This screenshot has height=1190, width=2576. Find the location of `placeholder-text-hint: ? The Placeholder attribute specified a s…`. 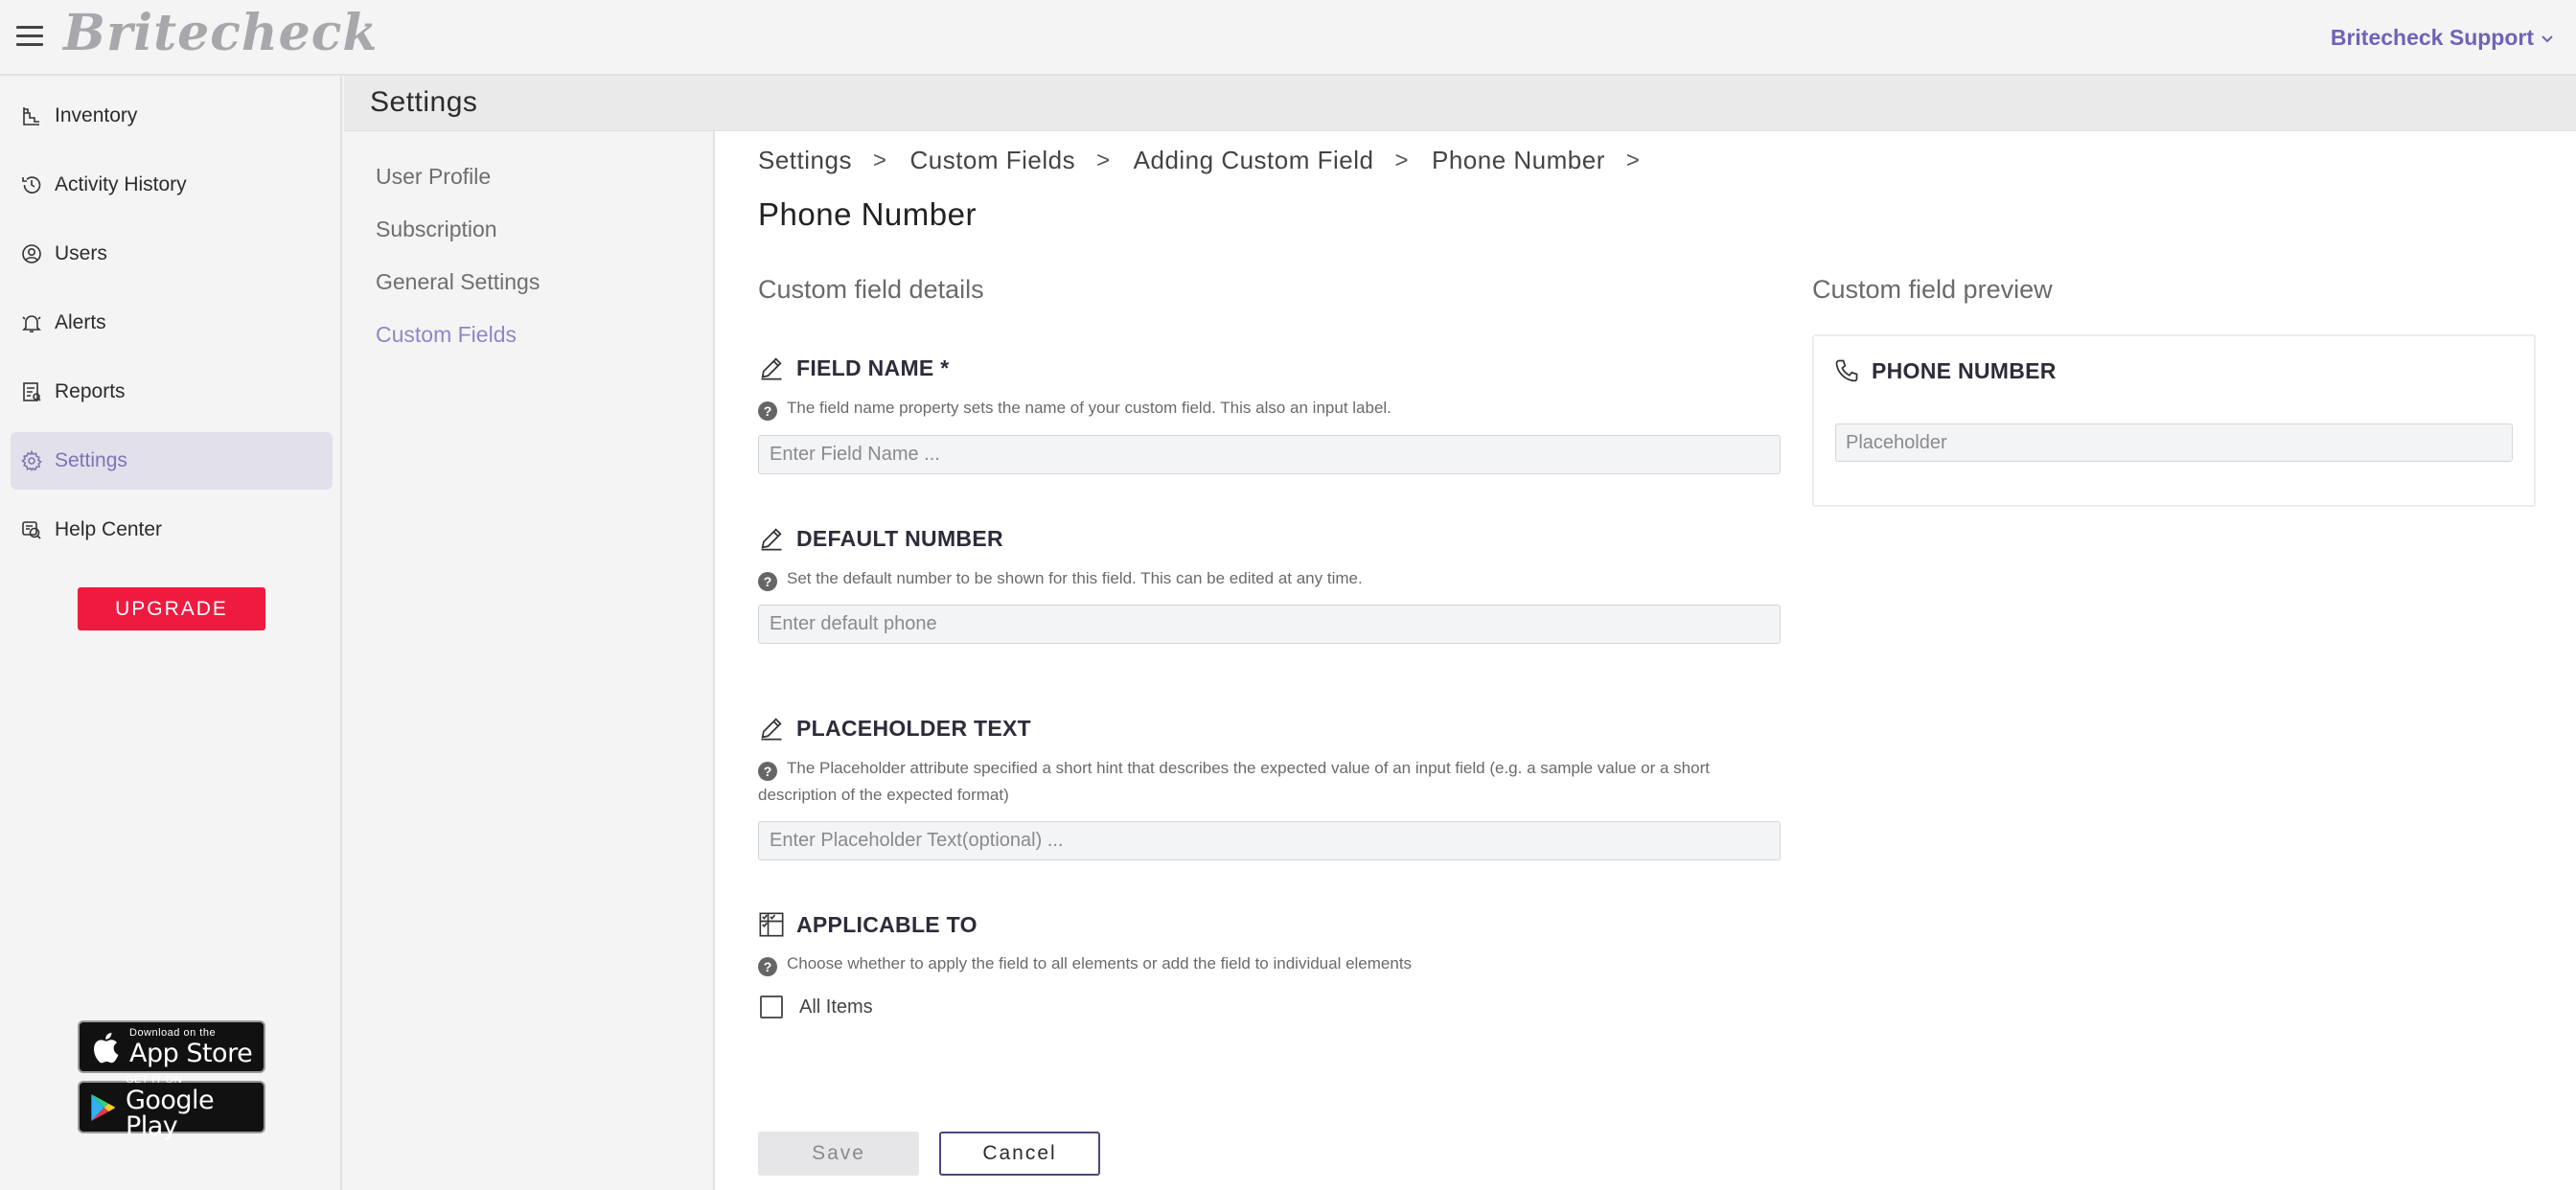

placeholder-text-hint: ? The Placeholder attribute specified a s… is located at coordinates (1261, 782).